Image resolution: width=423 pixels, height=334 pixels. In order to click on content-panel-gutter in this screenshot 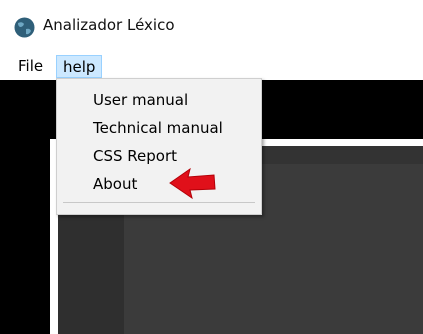, I will do `click(91, 272)`.